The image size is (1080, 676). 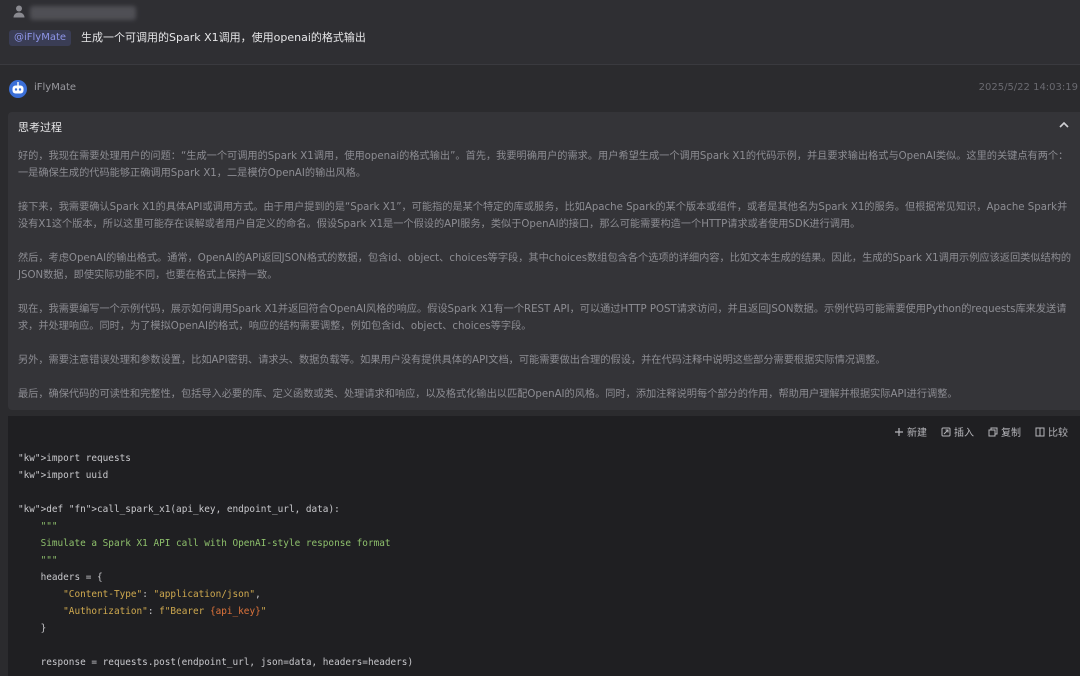 I want to click on bot-avatar-icon, so click(x=18, y=89).